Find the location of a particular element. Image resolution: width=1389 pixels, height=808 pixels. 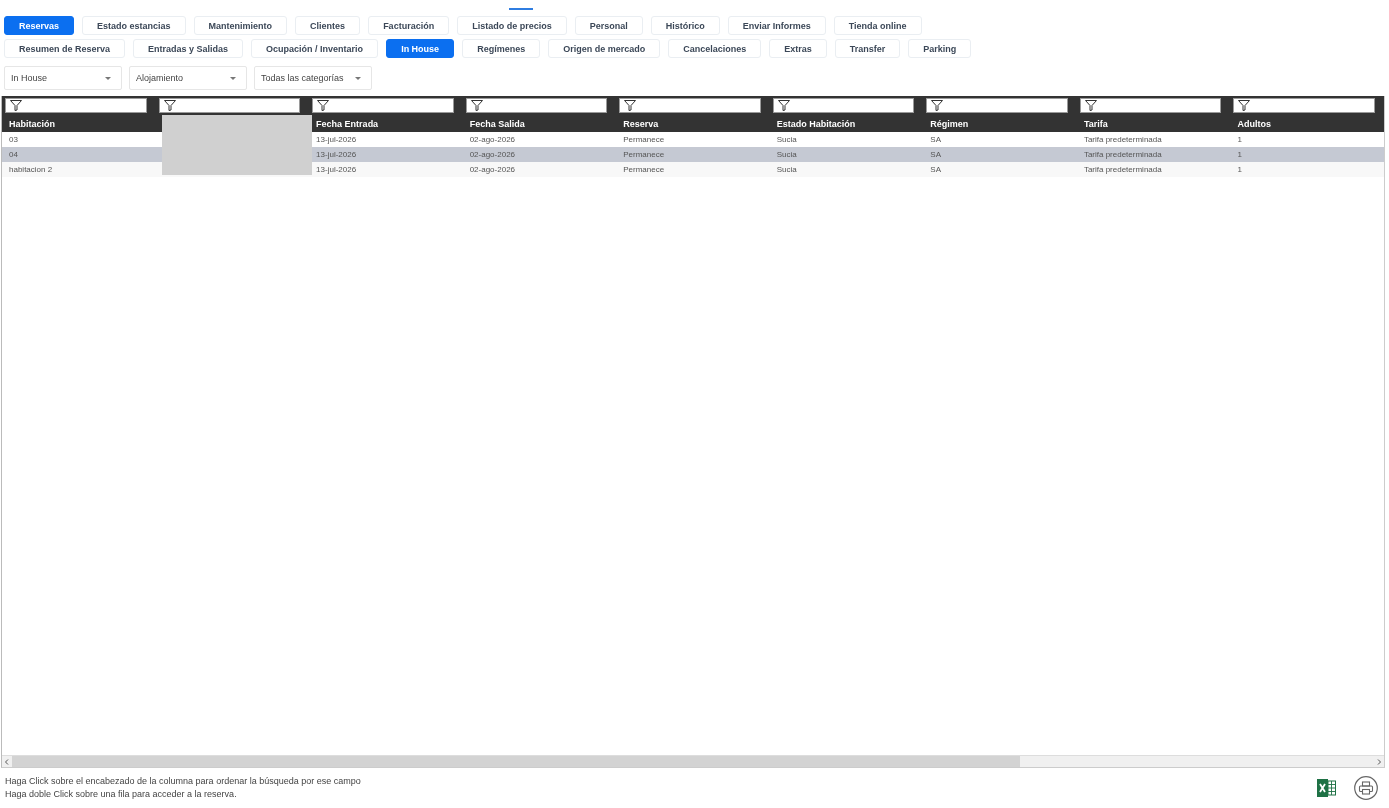

tab: Estado estancias is located at coordinates (134, 25).